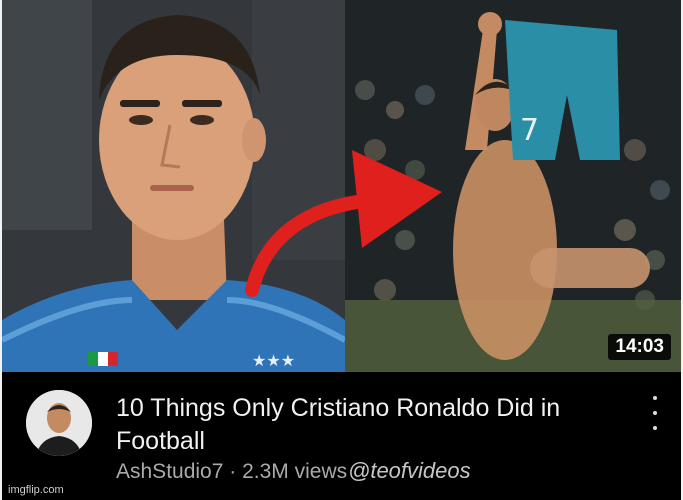  What do you see at coordinates (655, 413) in the screenshot?
I see `kebab-menu-icon` at bounding box center [655, 413].